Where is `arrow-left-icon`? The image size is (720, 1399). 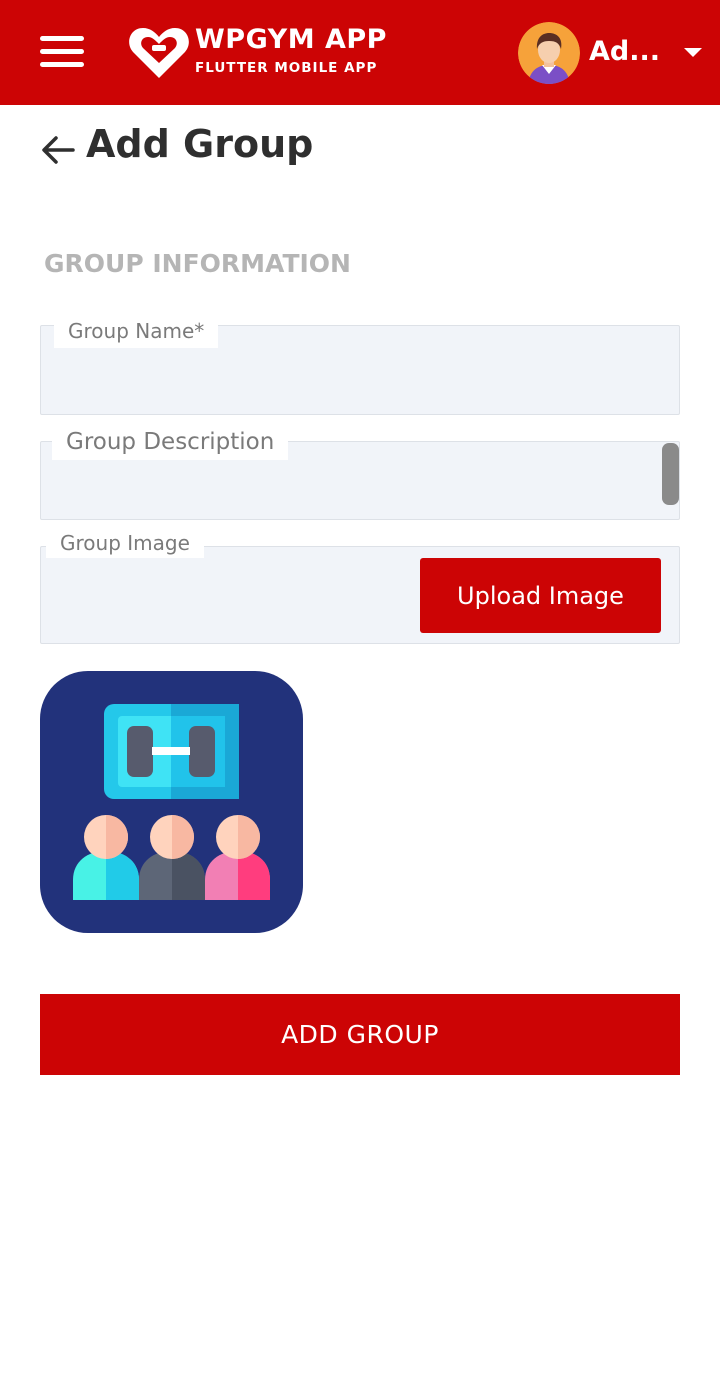
arrow-left-icon is located at coordinates (58, 150).